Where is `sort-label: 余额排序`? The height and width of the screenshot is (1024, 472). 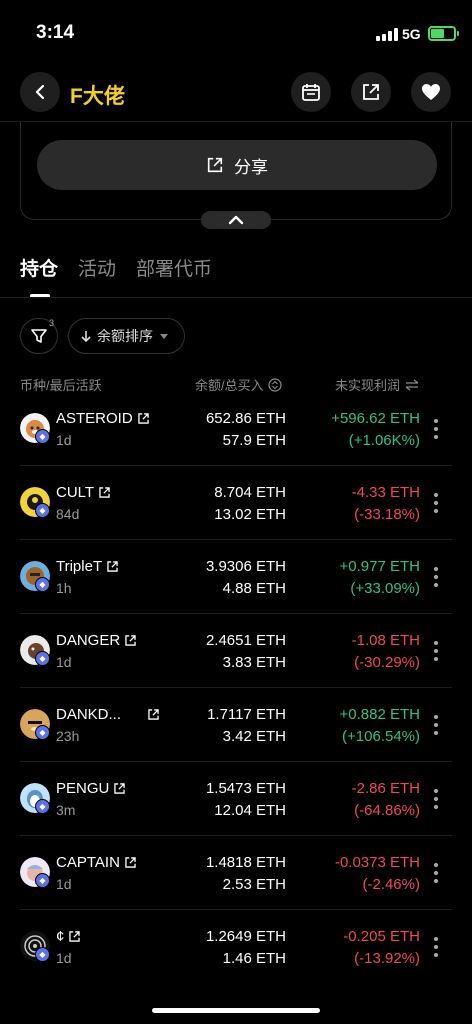 sort-label: 余额排序 is located at coordinates (125, 336).